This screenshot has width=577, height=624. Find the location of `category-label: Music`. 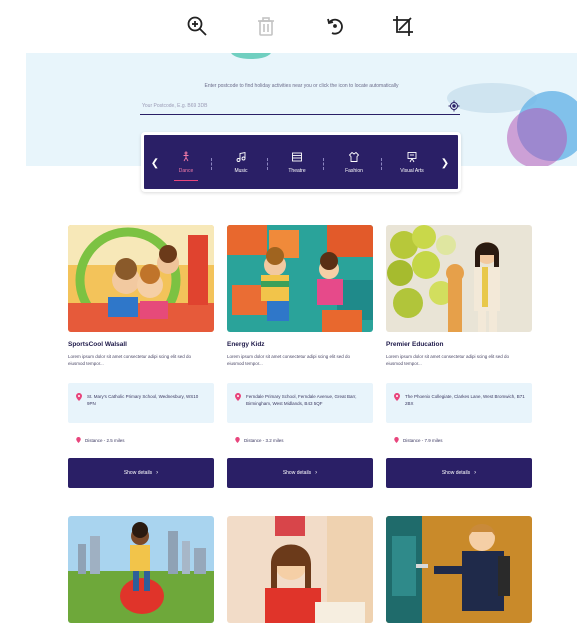

category-label: Music is located at coordinates (241, 171).